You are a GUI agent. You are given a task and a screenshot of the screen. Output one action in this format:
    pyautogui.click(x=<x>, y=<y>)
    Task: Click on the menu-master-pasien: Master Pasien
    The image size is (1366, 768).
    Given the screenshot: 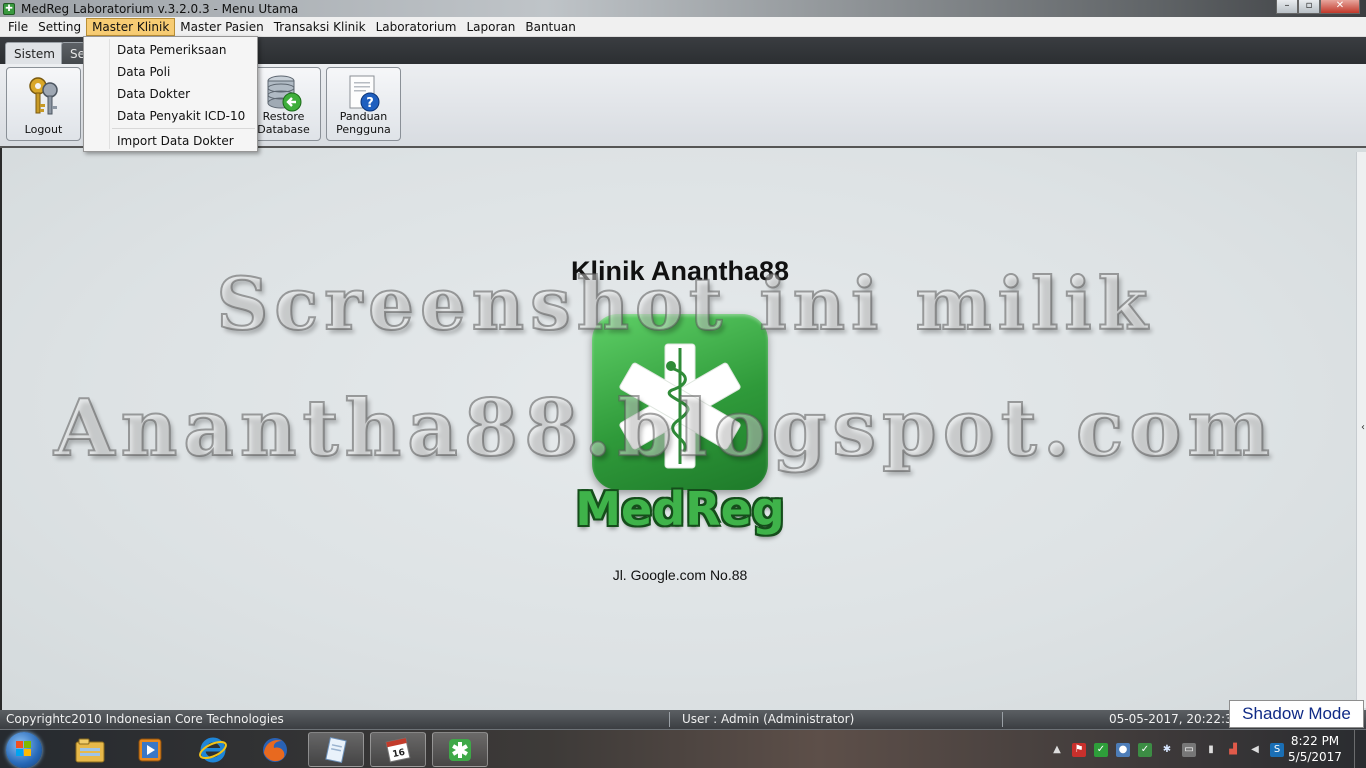 What is the action you would take?
    pyautogui.click(x=221, y=27)
    